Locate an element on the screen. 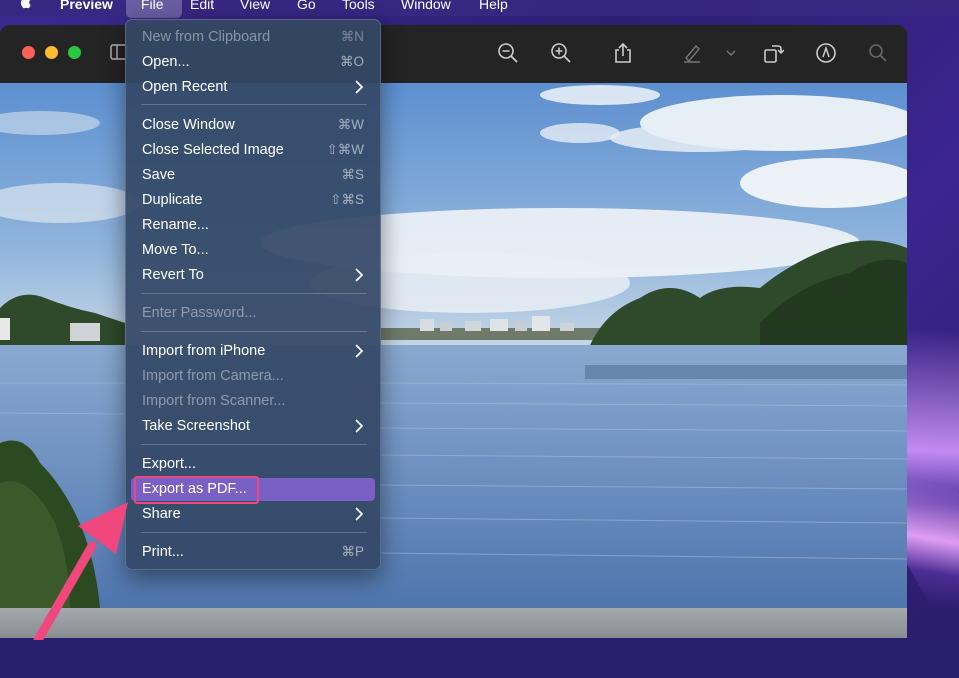  menu-item-shortcut: ⌘W is located at coordinates (350, 124).